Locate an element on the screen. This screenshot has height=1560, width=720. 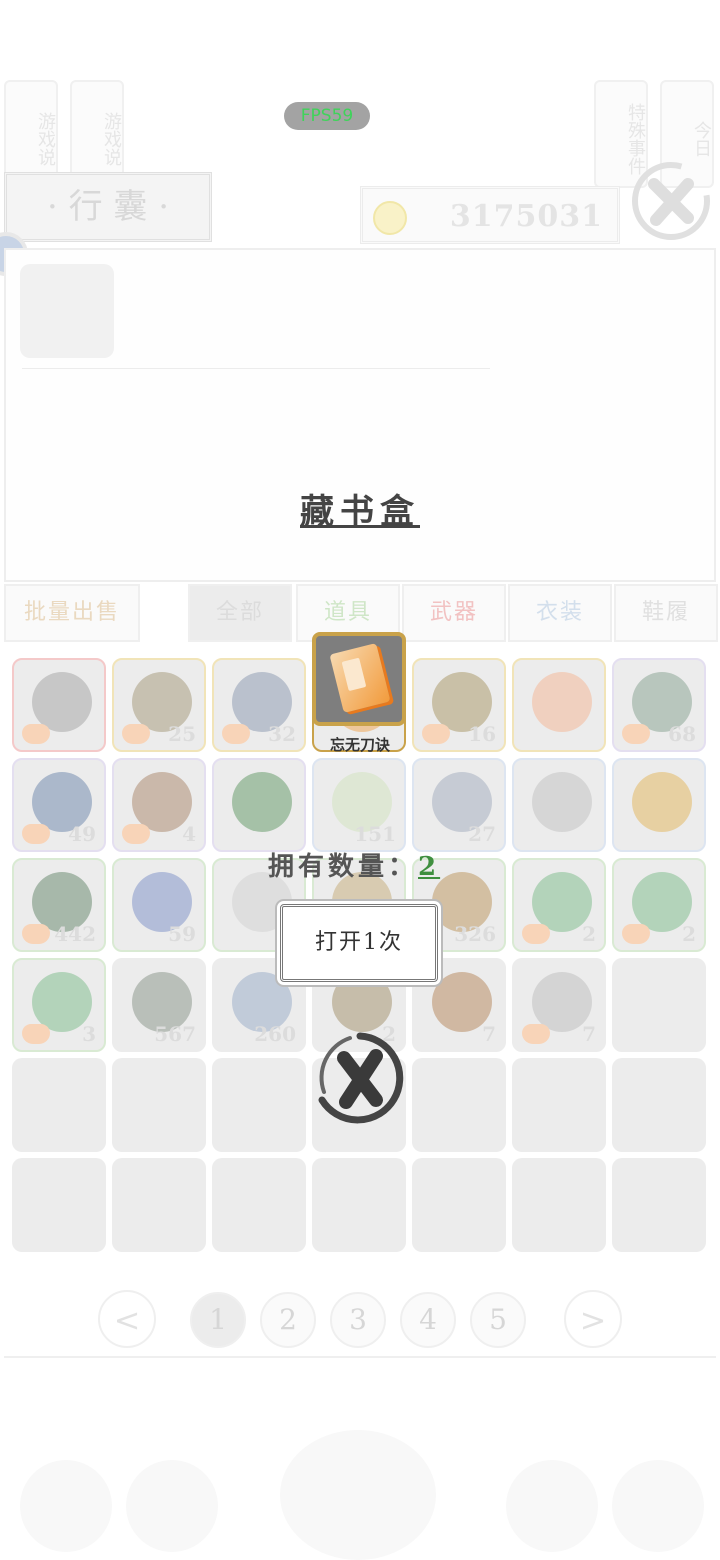
tab-bulk-sell-label: 批量出售 is located at coordinates (71, 612).